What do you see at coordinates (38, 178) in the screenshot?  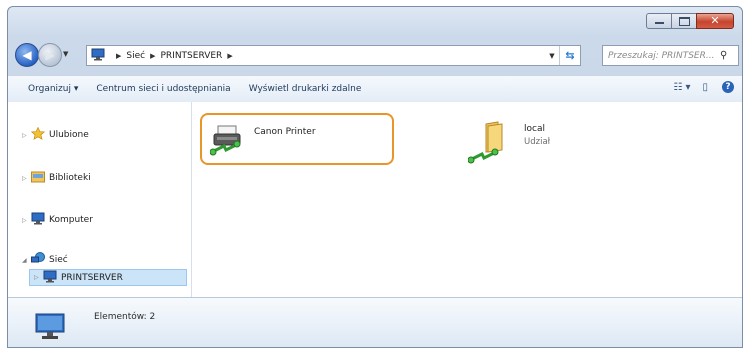 I see `library-icon` at bounding box center [38, 178].